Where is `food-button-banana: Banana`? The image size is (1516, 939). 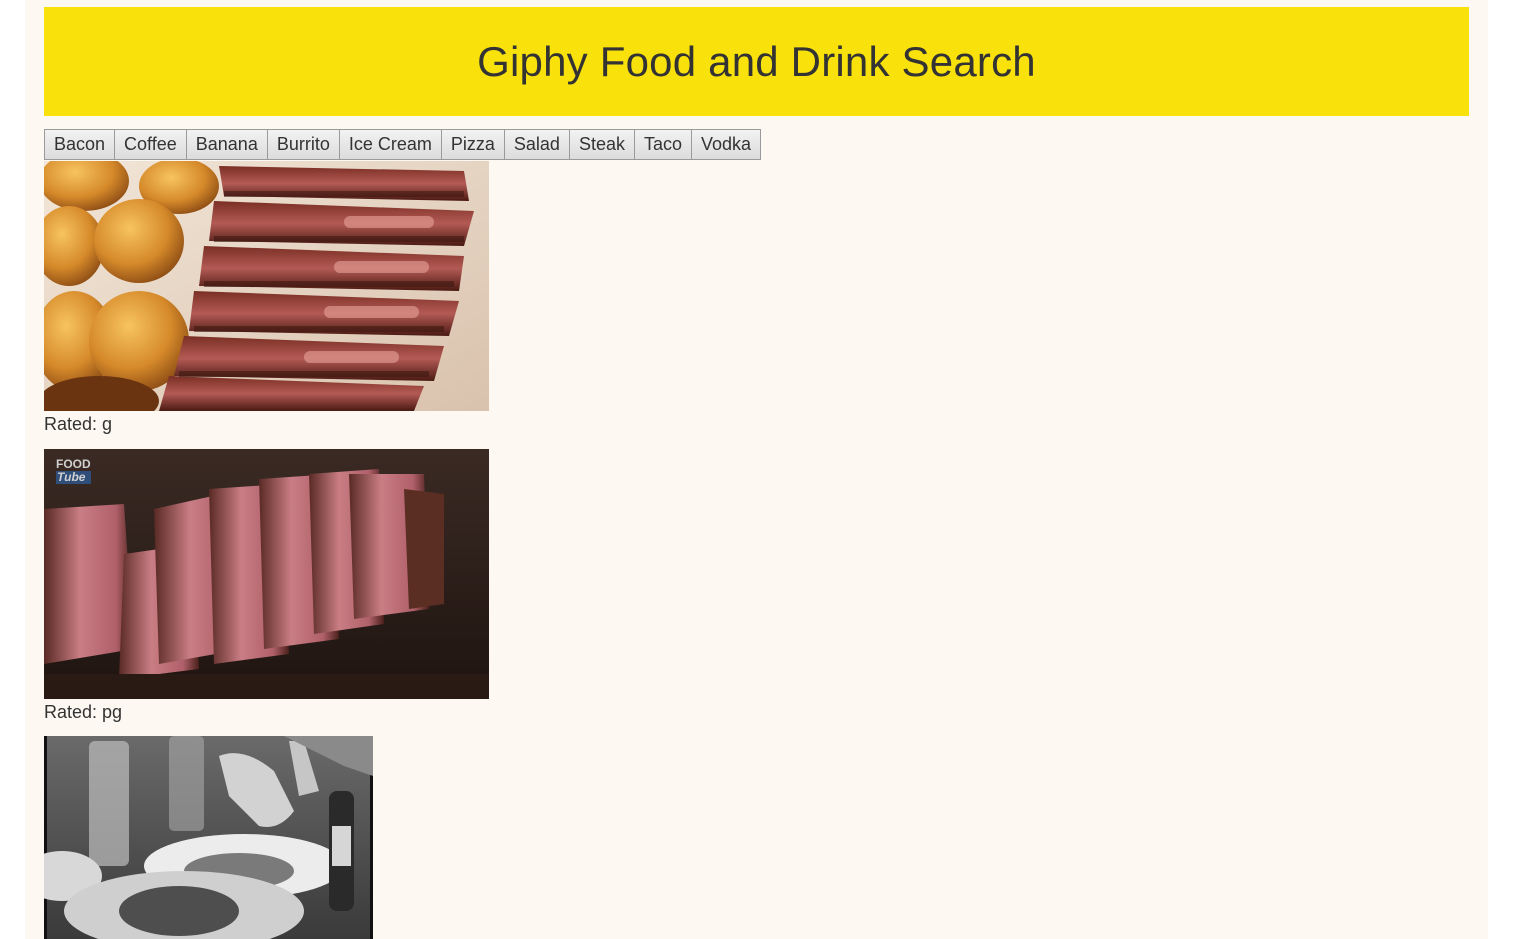
food-button-banana: Banana is located at coordinates (226, 144).